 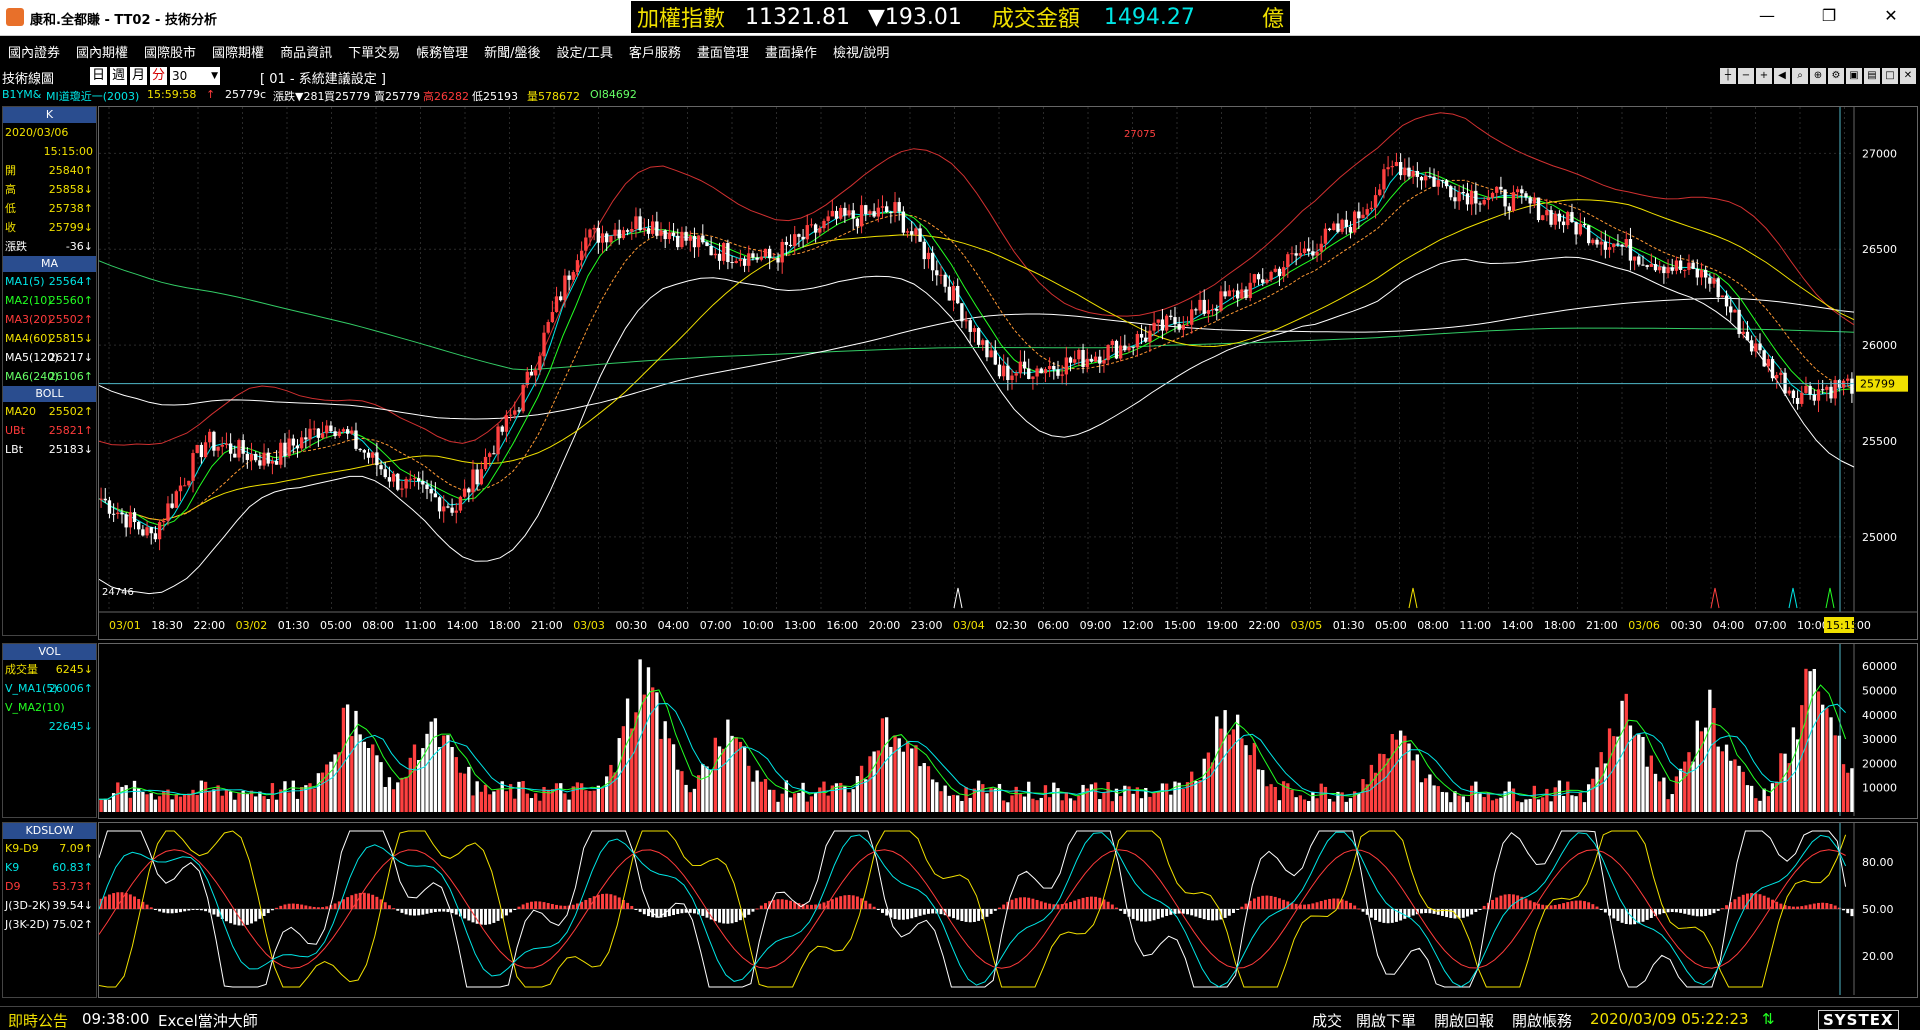 What do you see at coordinates (861, 51) in the screenshot?
I see `menu-item-12: 檢視/說明` at bounding box center [861, 51].